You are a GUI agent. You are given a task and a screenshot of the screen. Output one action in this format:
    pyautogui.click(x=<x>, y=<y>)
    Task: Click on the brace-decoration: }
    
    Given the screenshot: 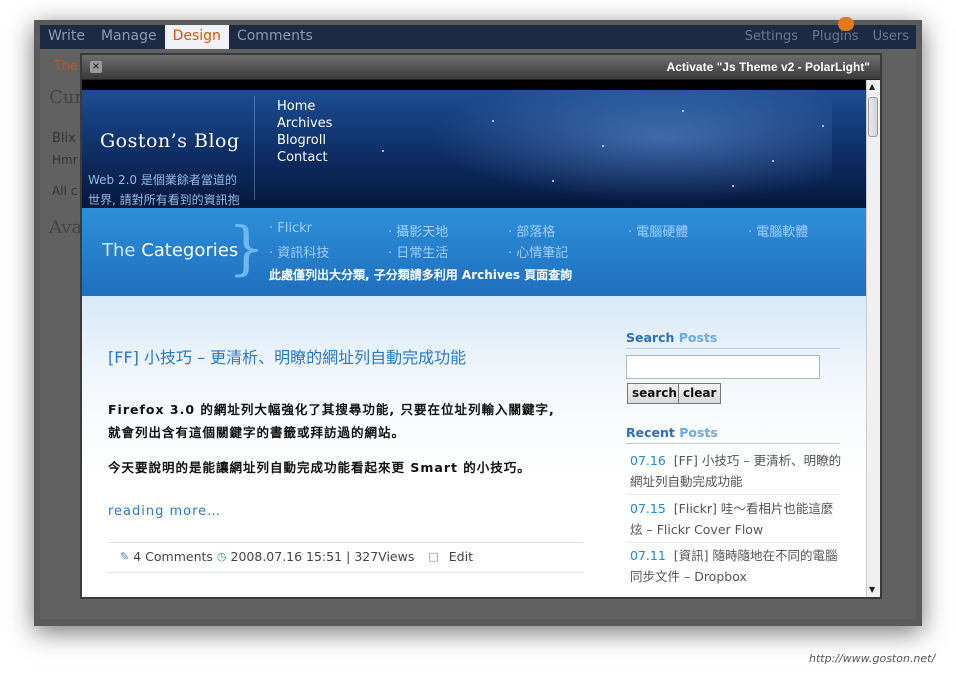 What is the action you would take?
    pyautogui.click(x=246, y=248)
    